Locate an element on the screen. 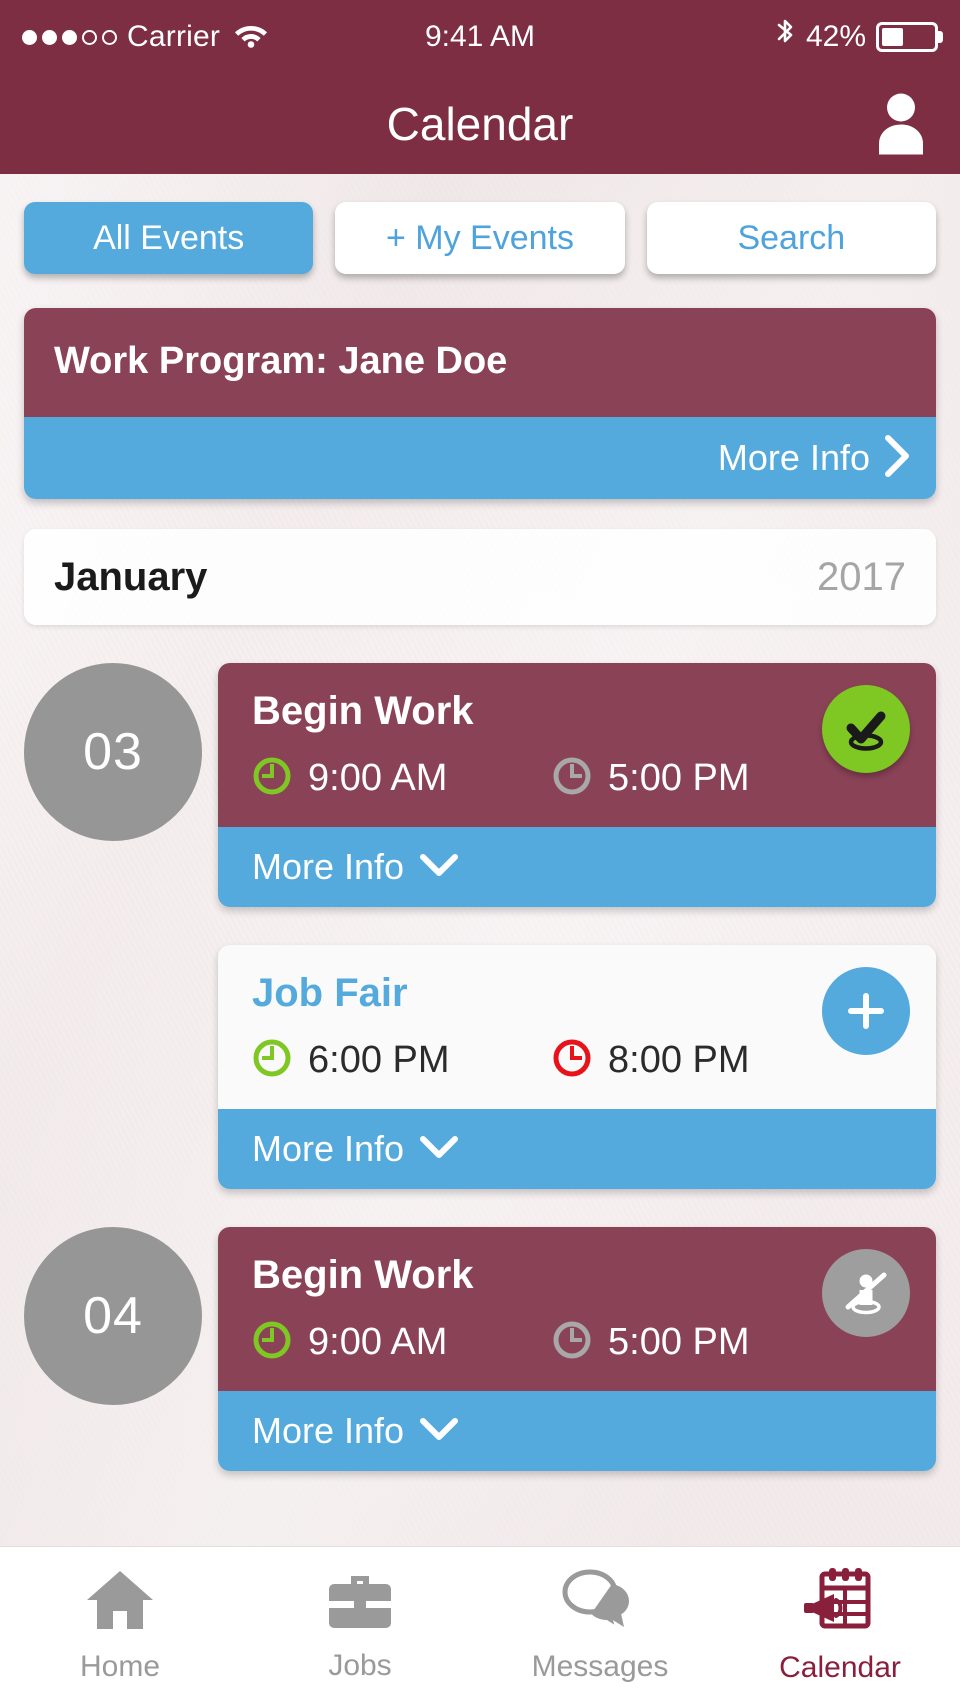 The height and width of the screenshot is (1704, 960). carrier-label: Carrier is located at coordinates (174, 36).